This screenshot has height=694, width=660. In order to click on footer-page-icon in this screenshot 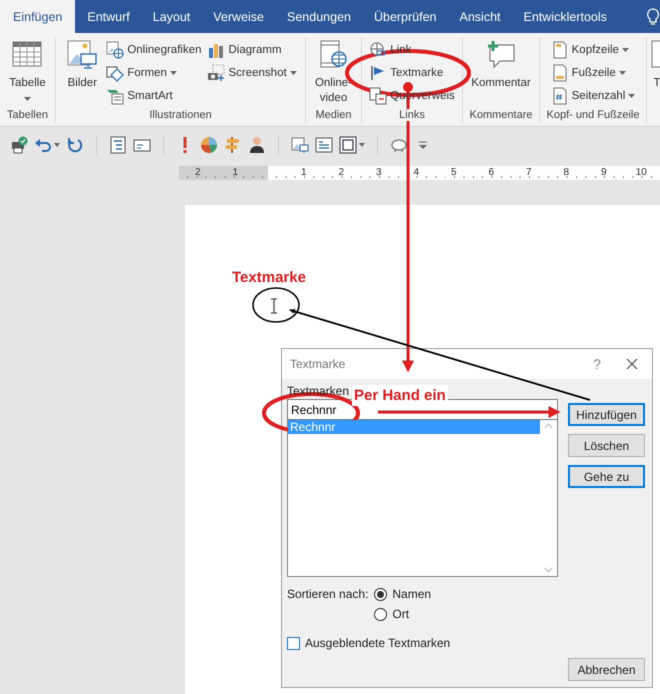, I will do `click(559, 73)`.